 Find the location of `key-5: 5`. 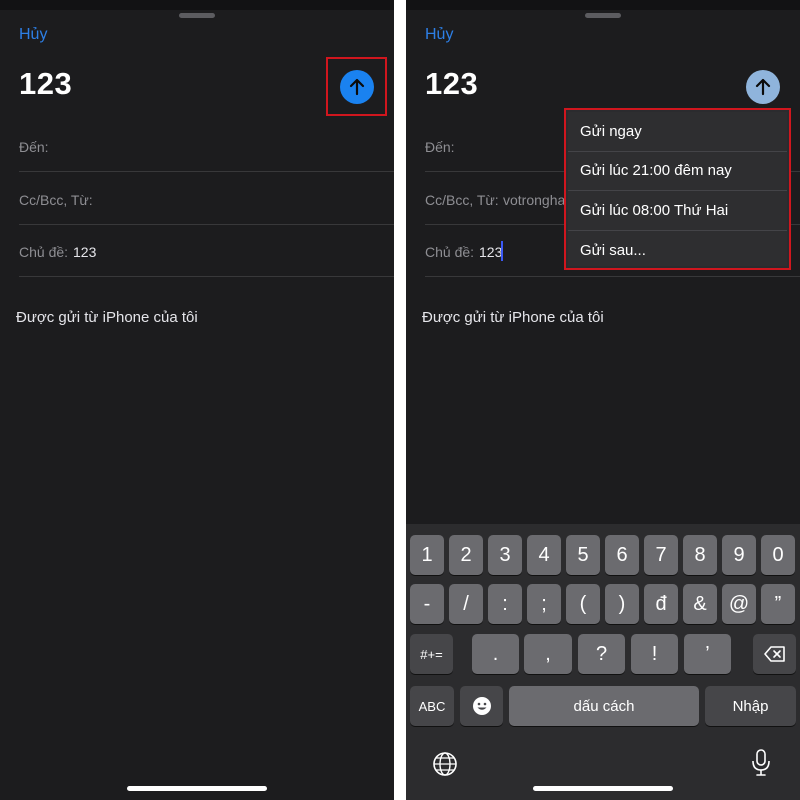

key-5: 5 is located at coordinates (583, 555).